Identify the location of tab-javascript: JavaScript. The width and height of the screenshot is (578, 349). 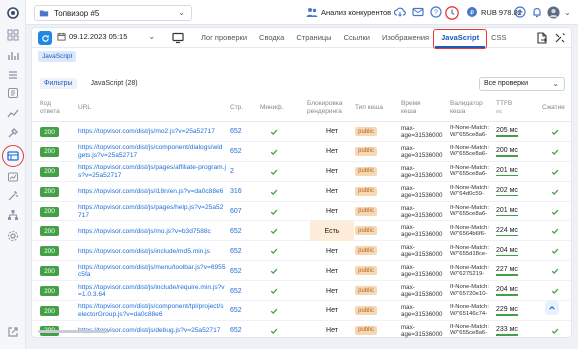
(460, 38).